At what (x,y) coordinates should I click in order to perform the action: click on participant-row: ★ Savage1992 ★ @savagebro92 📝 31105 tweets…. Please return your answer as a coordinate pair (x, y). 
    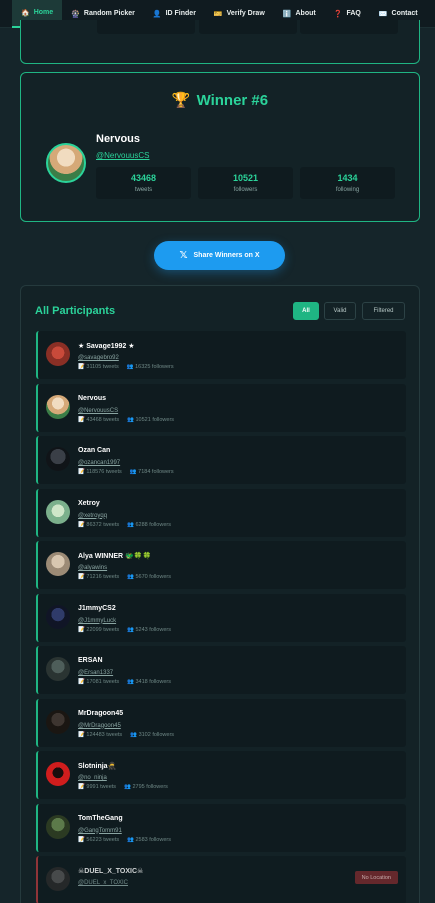
    Looking at the image, I should click on (221, 355).